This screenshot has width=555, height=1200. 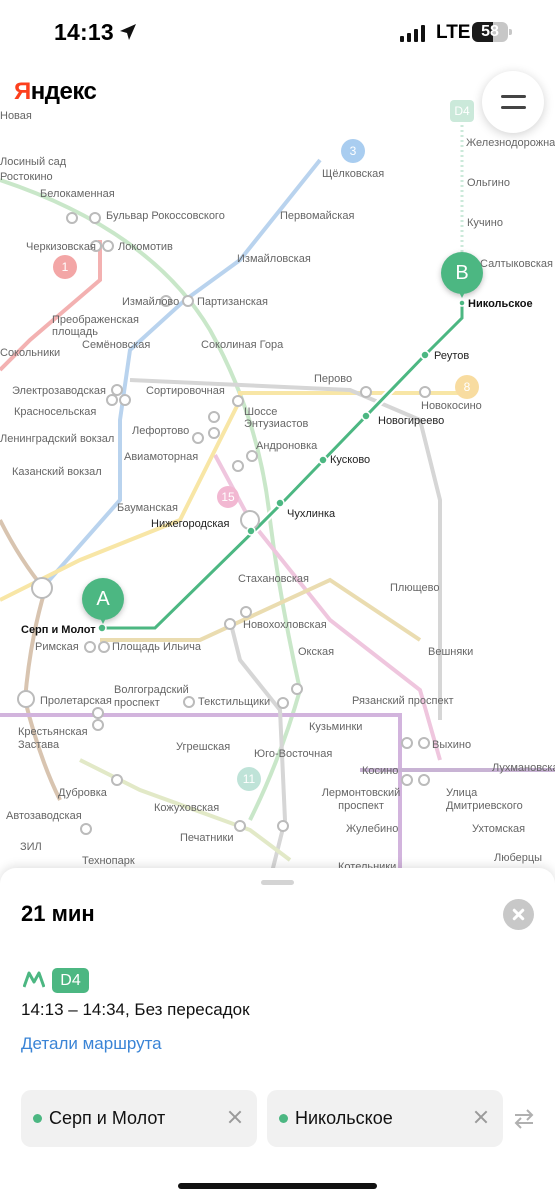 I want to click on to-field: Никольское, so click(x=385, y=1118).